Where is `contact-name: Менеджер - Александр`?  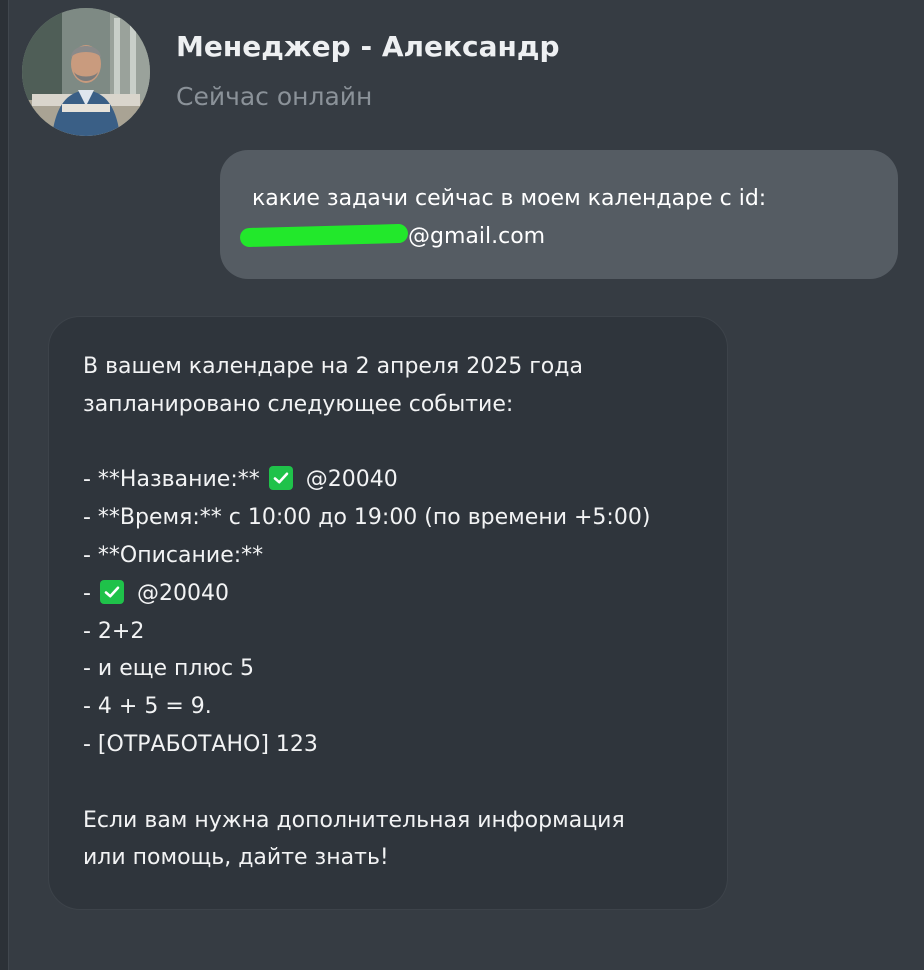
contact-name: Менеджер - Александр is located at coordinates (368, 46).